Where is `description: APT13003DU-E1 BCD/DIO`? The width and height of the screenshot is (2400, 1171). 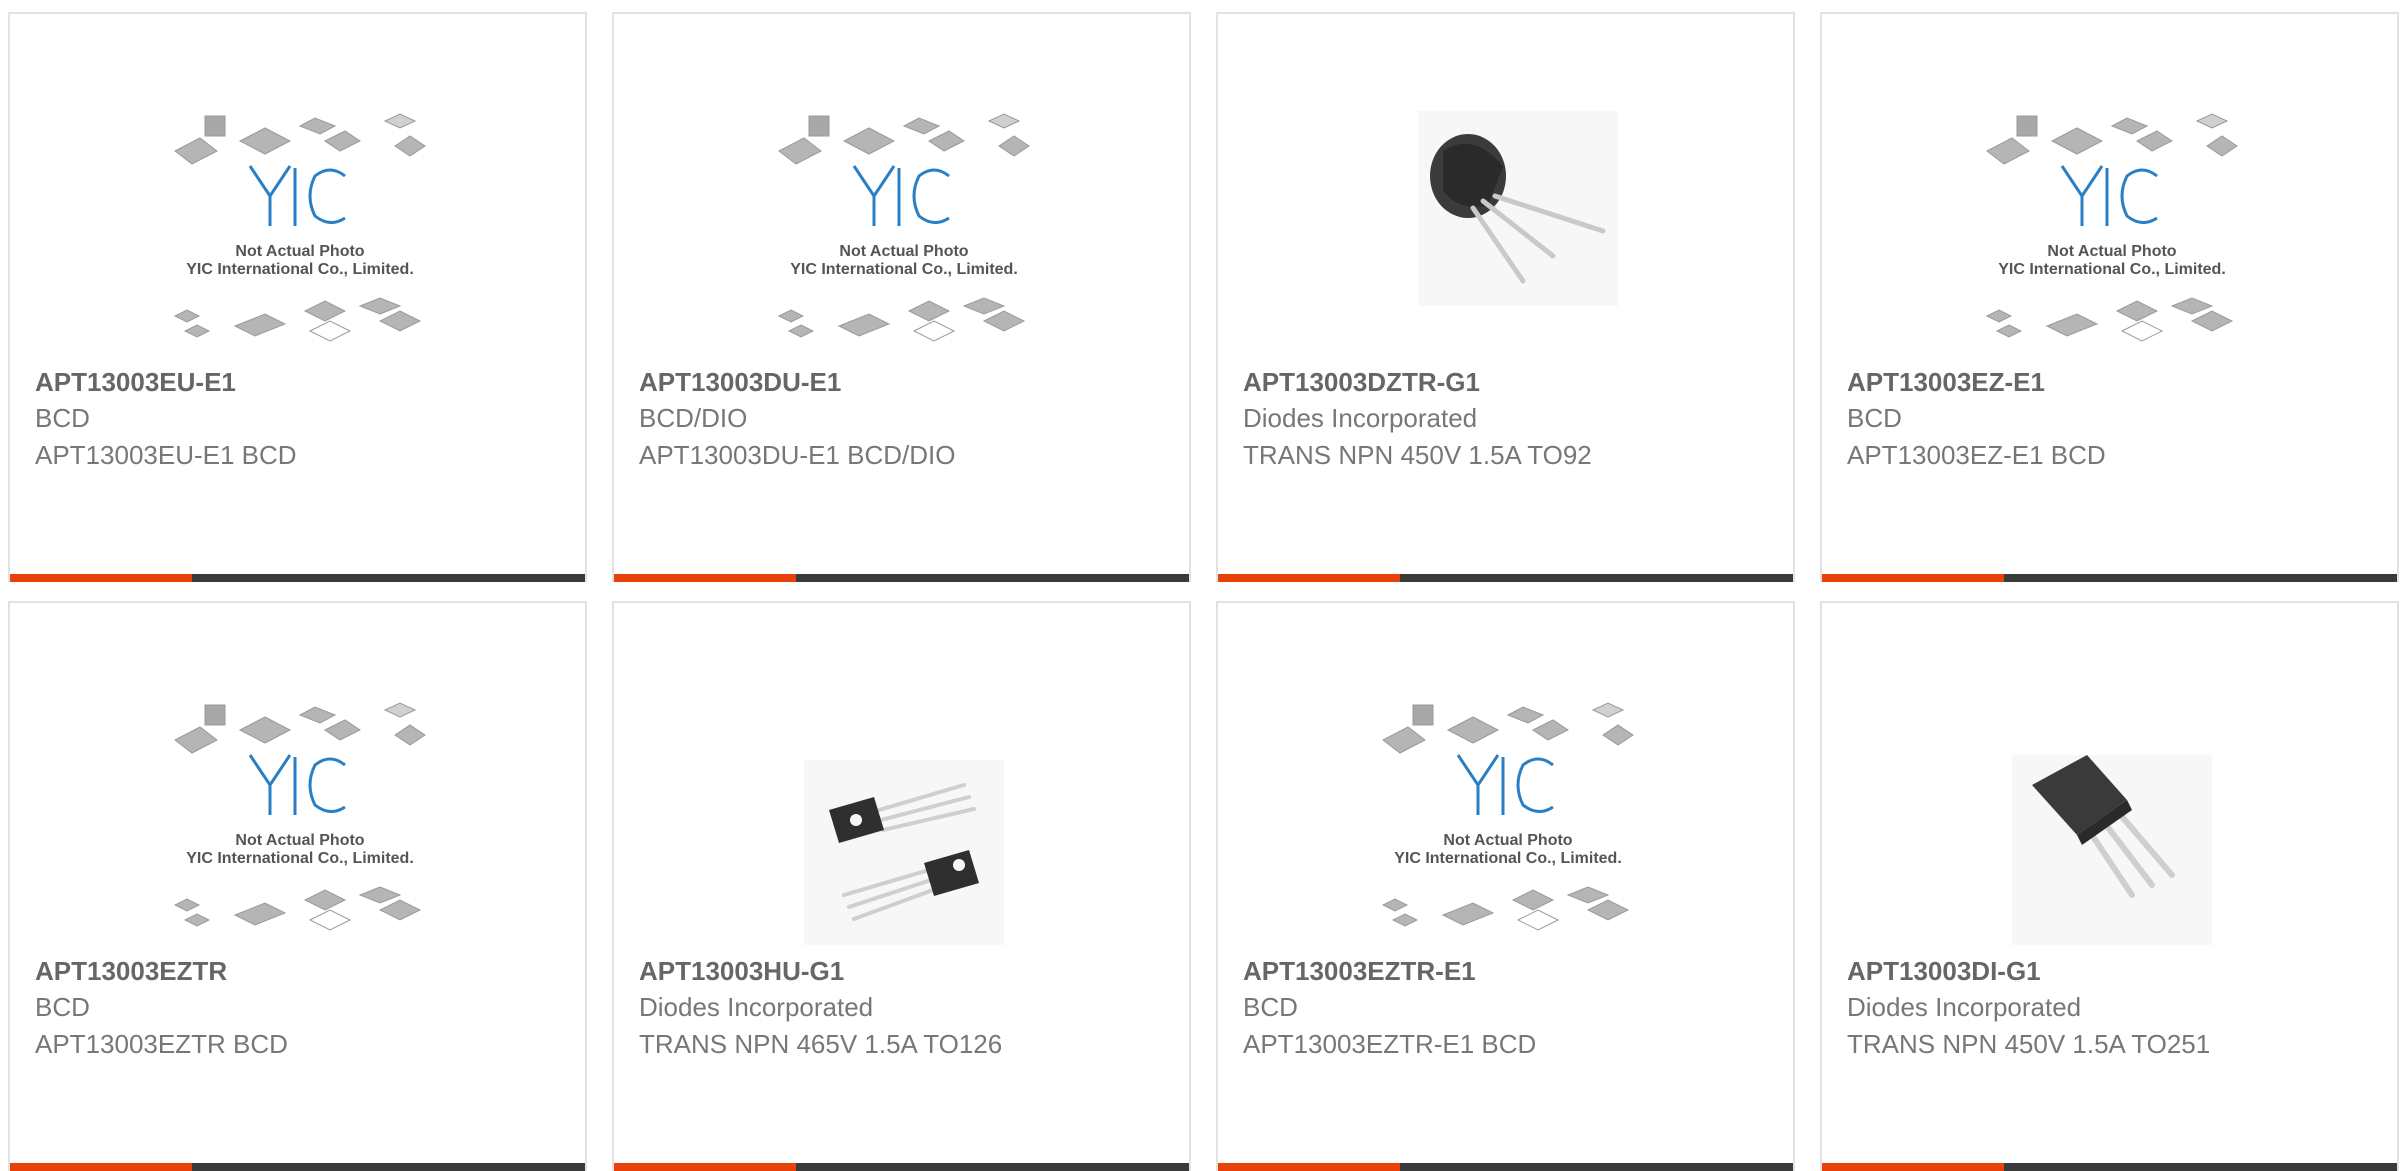
description: APT13003DU-E1 BCD/DIO is located at coordinates (797, 455).